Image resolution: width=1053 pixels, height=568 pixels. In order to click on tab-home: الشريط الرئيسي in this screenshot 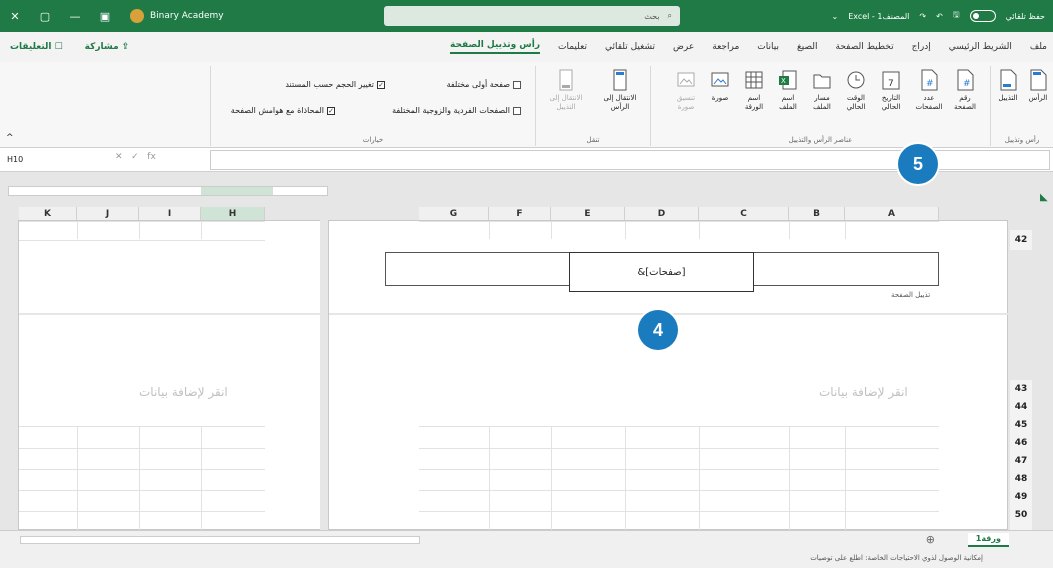, I will do `click(980, 47)`.